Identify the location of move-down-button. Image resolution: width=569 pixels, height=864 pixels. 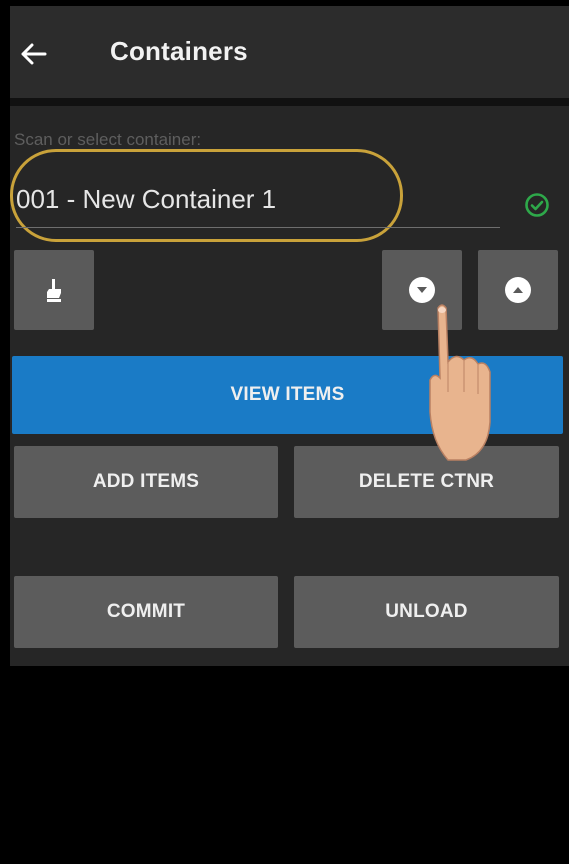
(422, 290).